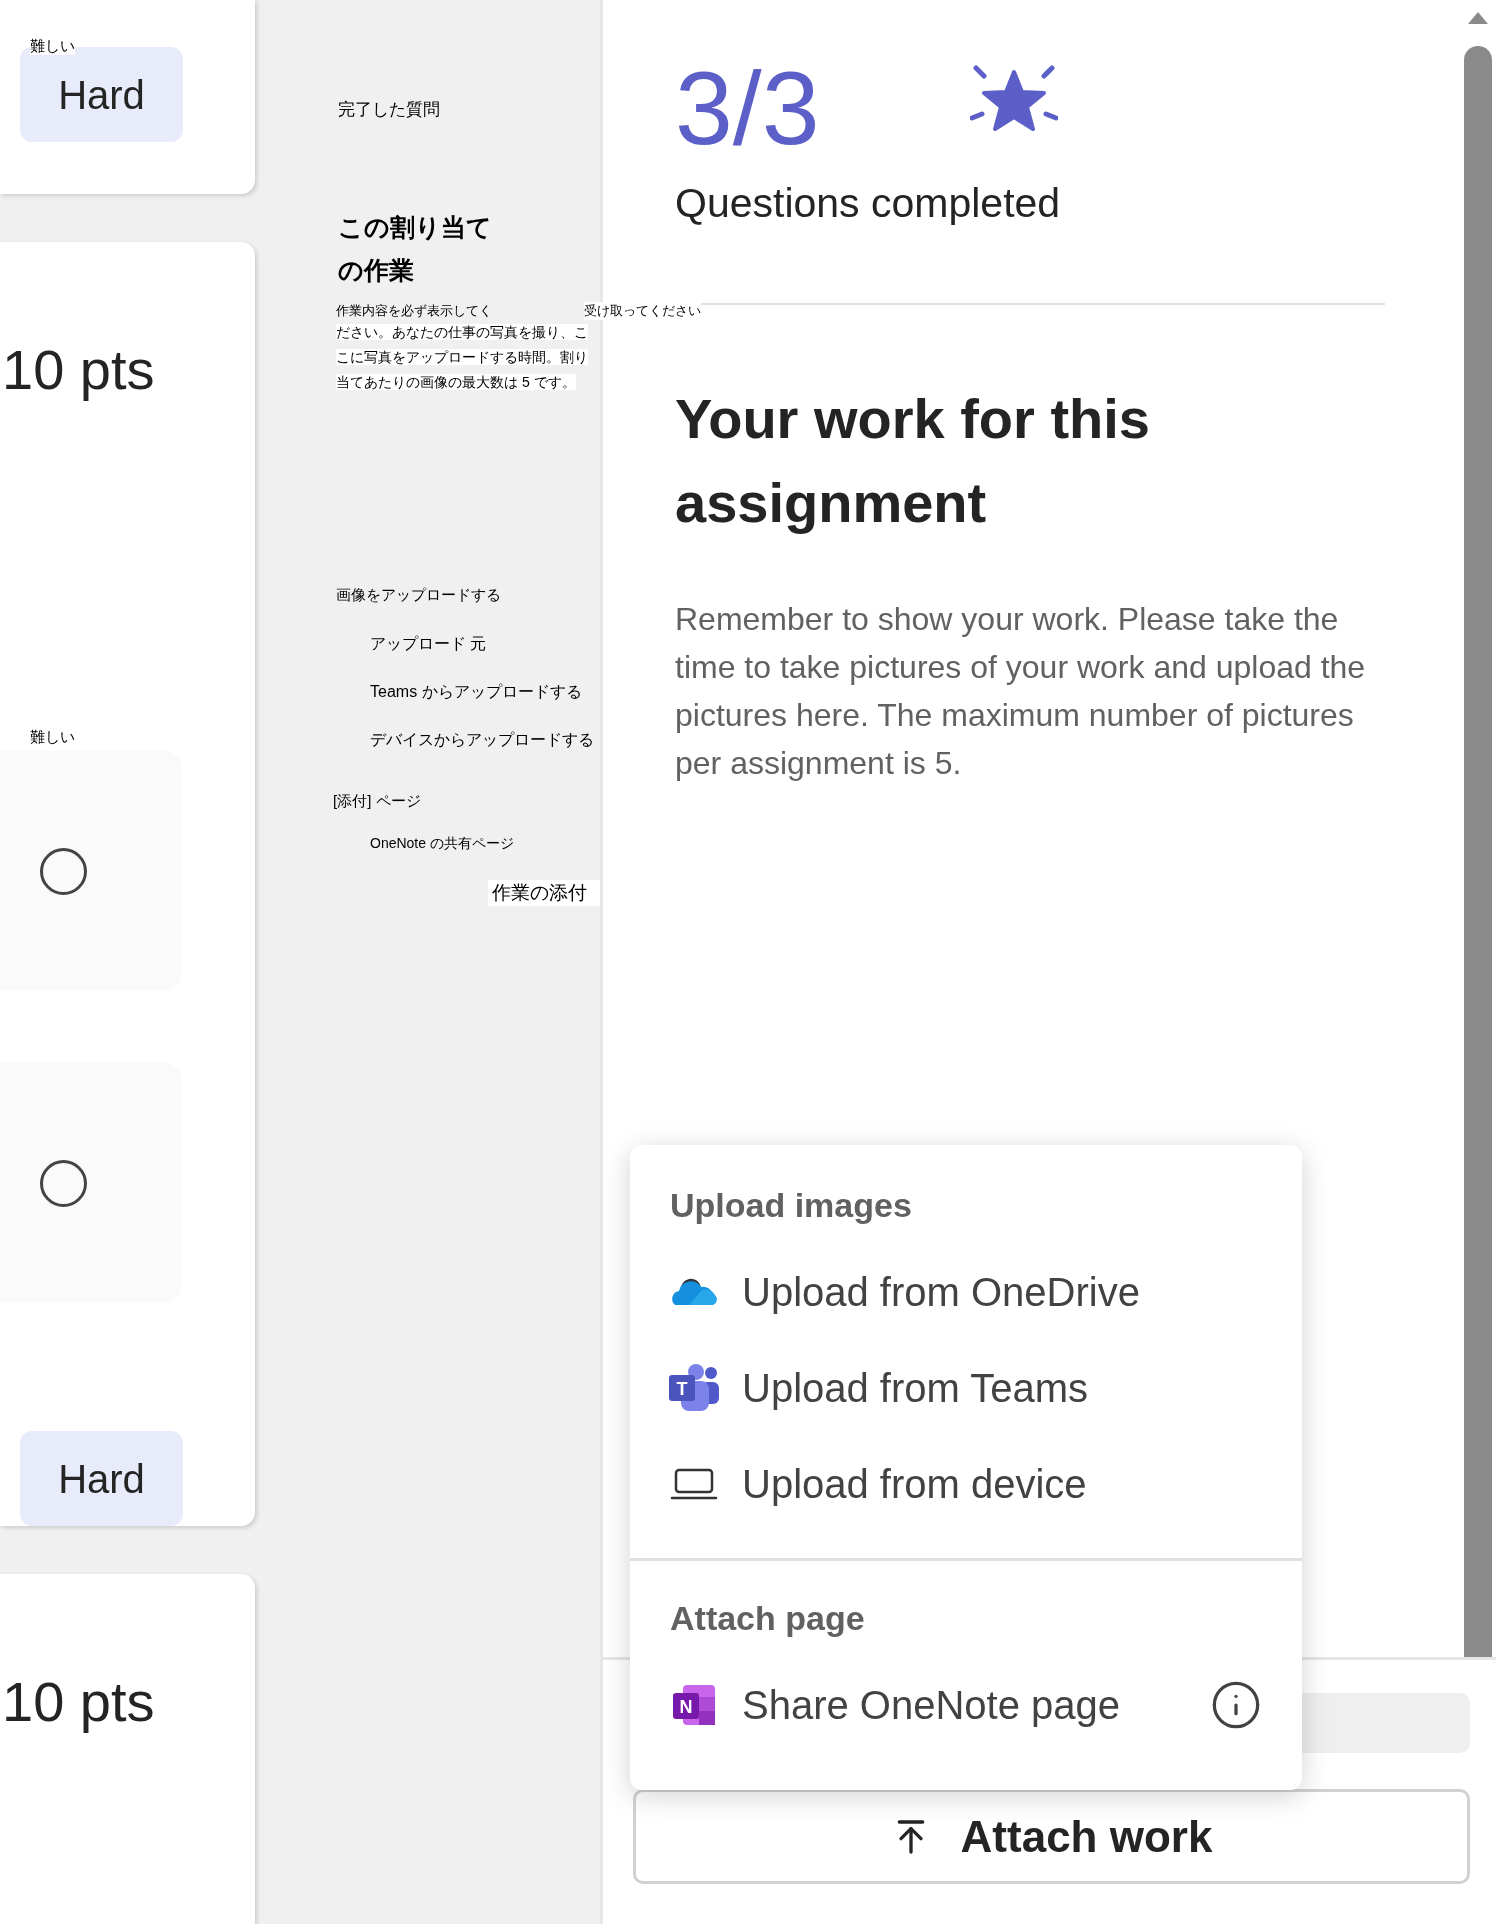 The width and height of the screenshot is (1496, 1924). What do you see at coordinates (101, 1478) in the screenshot?
I see `difficulty-badge: Hard` at bounding box center [101, 1478].